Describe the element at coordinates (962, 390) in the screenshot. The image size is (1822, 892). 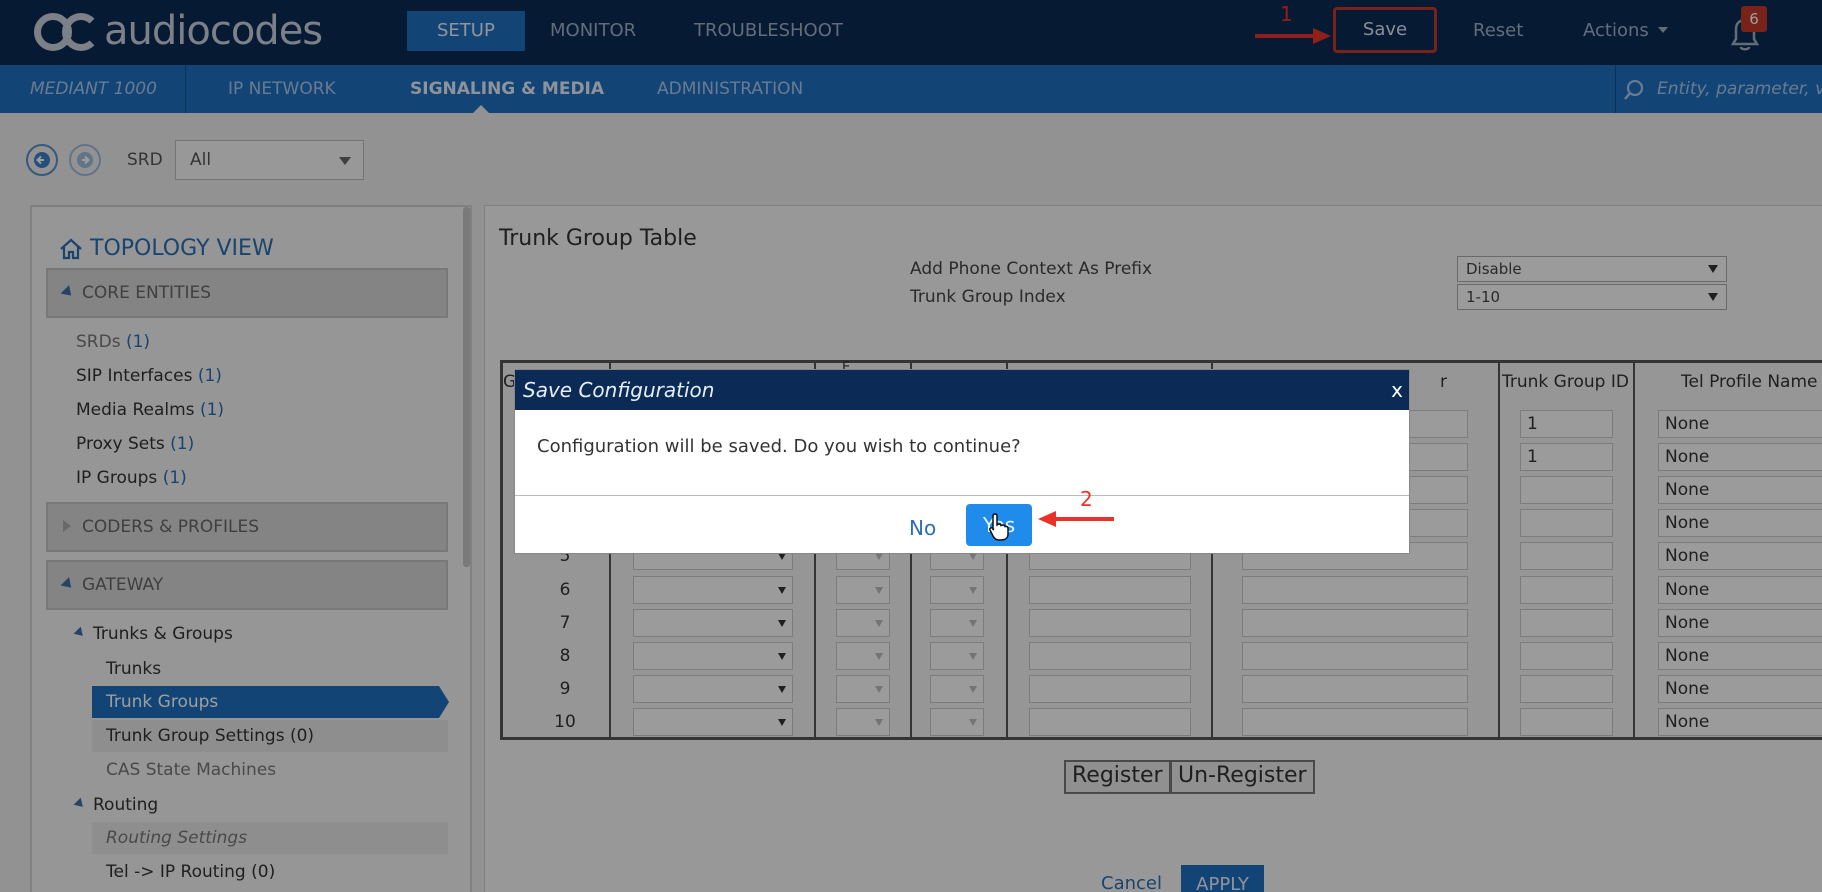
I see `dialog-header: Save Configuration x` at that location.